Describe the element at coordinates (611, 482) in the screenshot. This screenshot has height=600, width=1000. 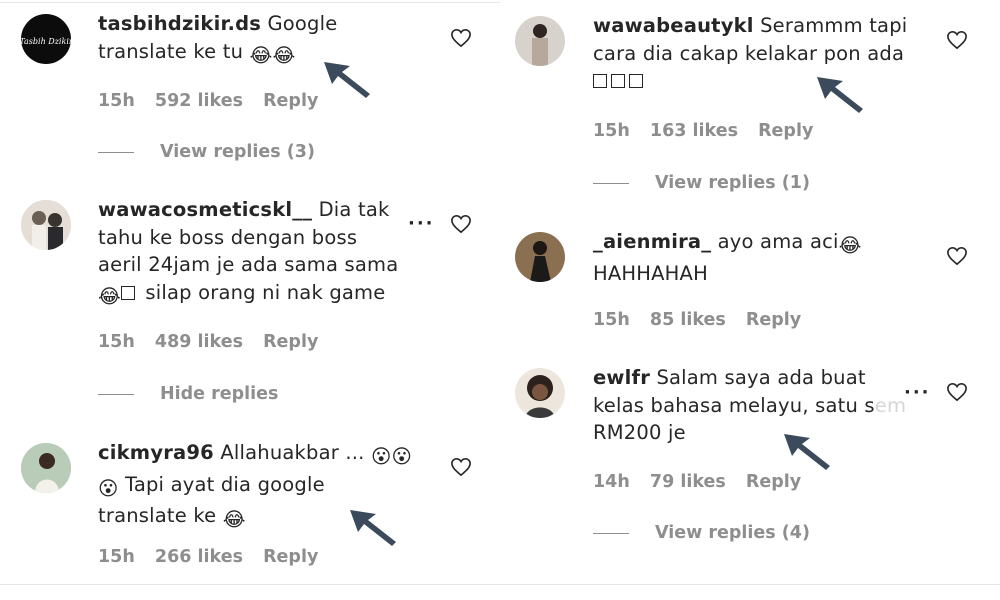
I see `comment-time: 14h` at that location.